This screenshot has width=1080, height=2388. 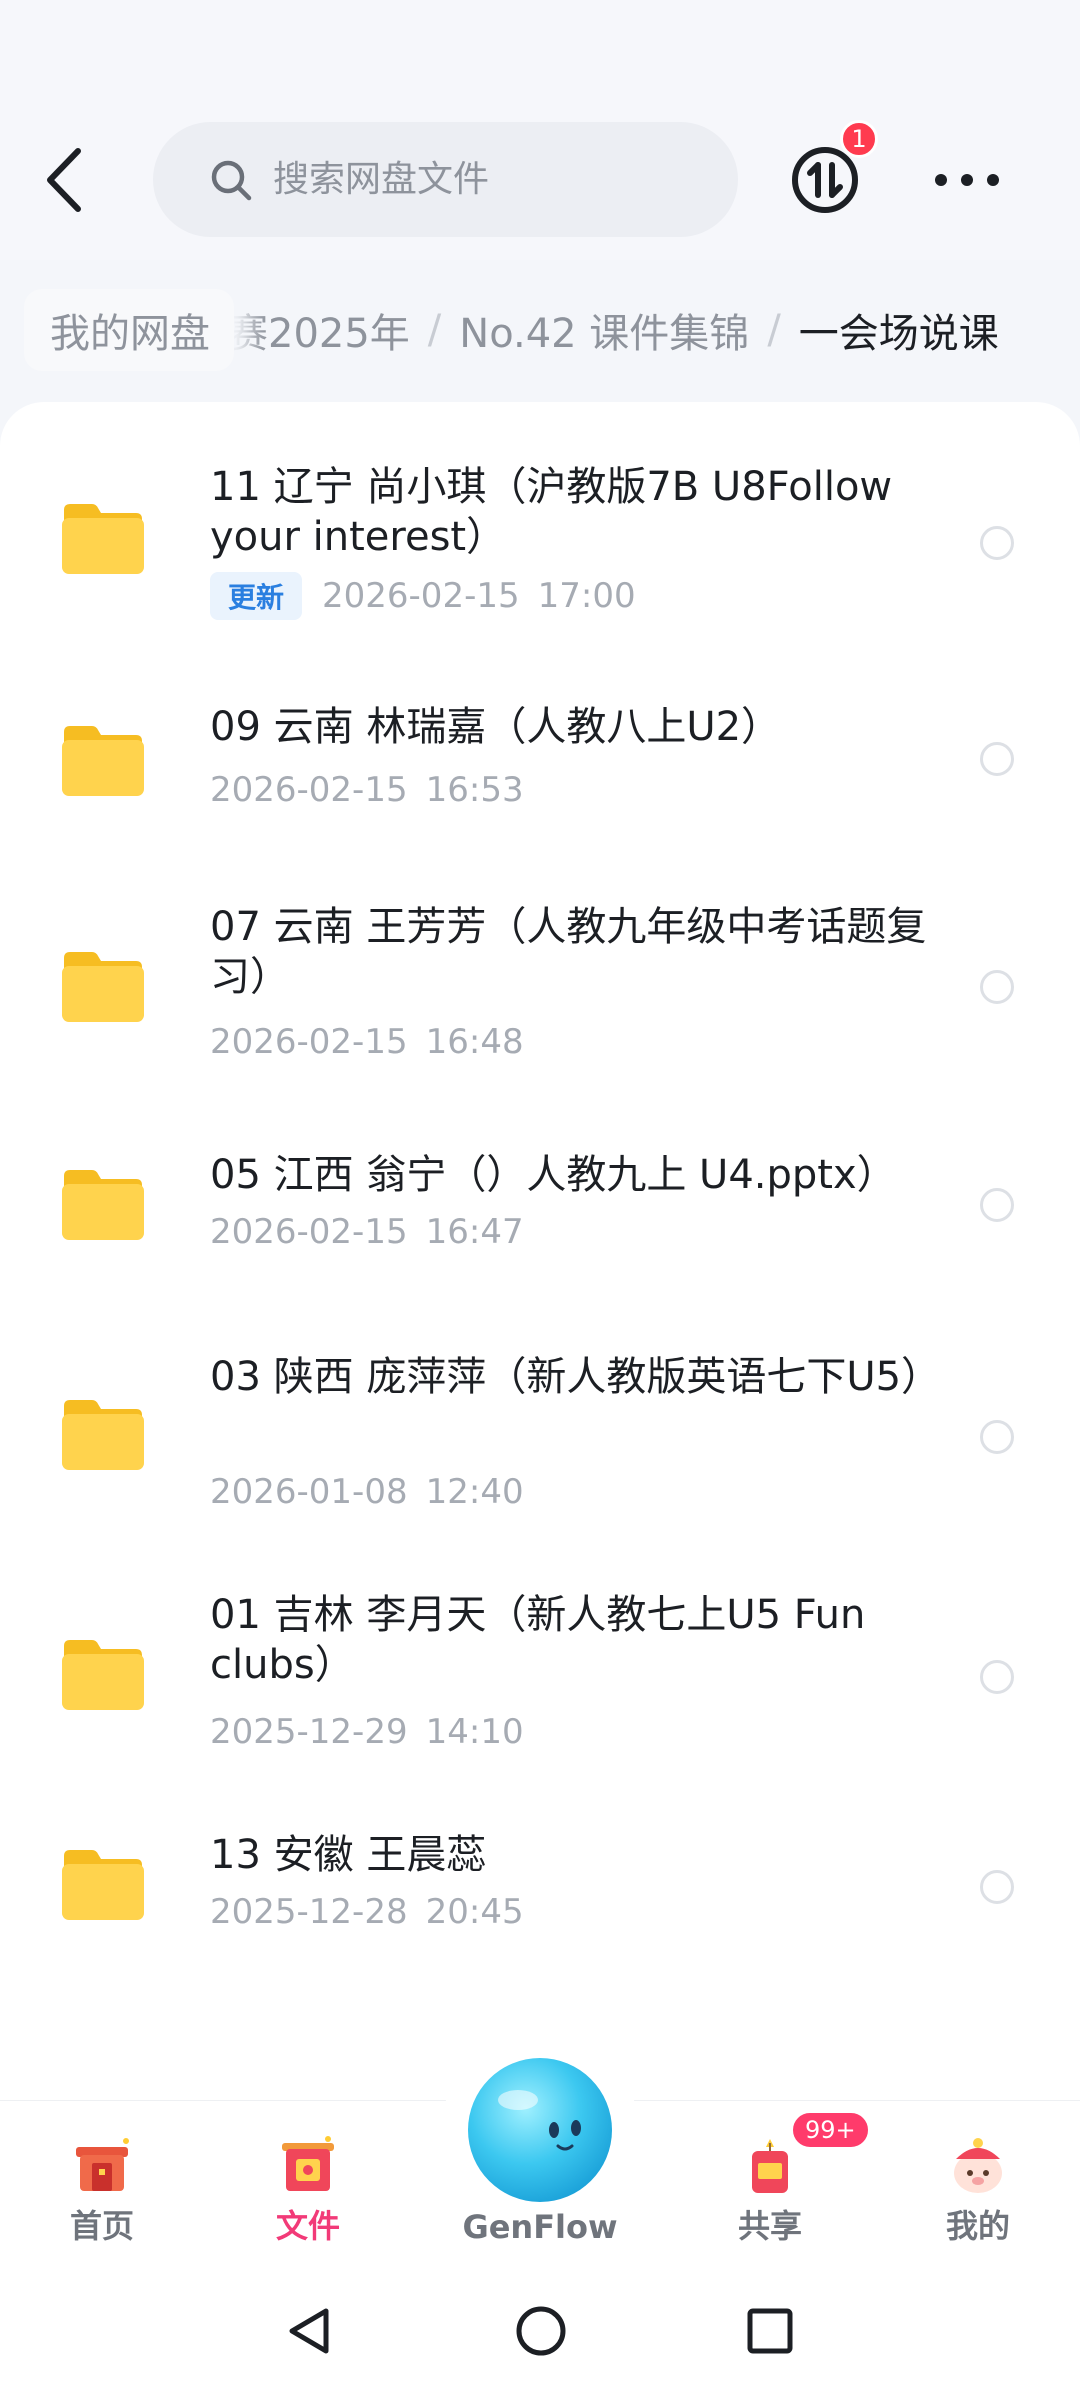 What do you see at coordinates (308, 2163) in the screenshot?
I see `files-icon` at bounding box center [308, 2163].